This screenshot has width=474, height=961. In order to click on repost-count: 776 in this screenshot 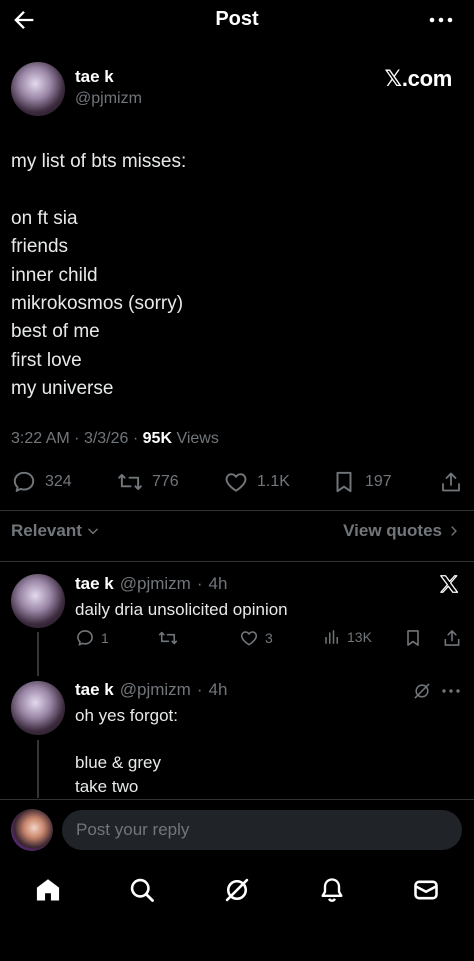, I will do `click(165, 481)`.